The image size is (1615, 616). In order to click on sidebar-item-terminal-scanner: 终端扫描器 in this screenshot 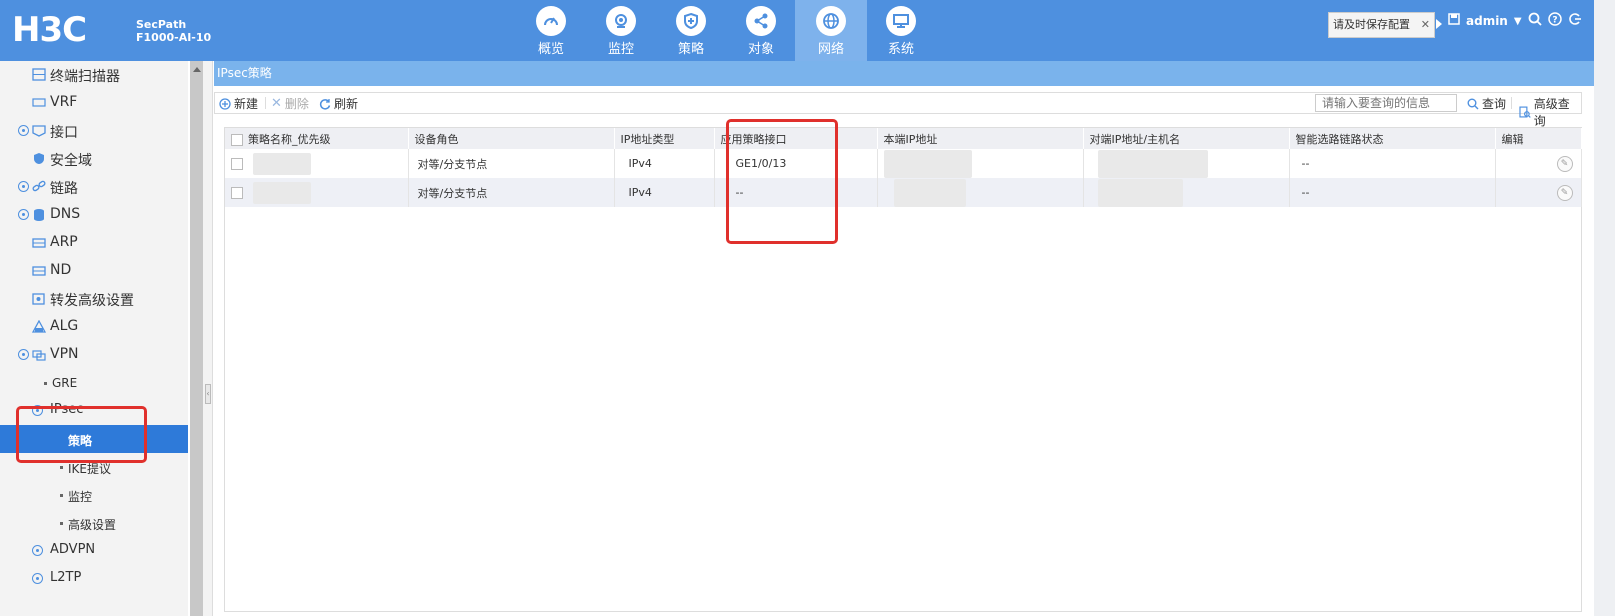, I will do `click(94, 75)`.